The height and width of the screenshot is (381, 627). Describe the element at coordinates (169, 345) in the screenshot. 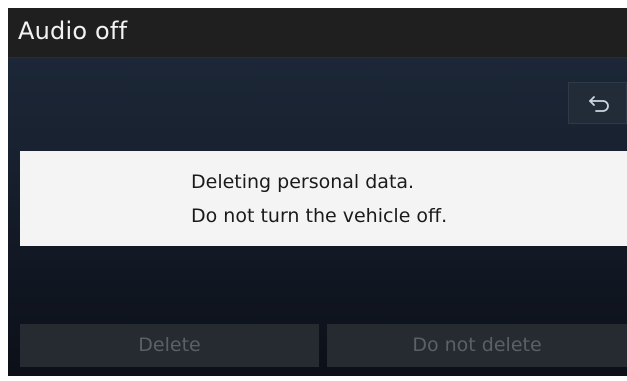

I see `delete-button: Delete` at that location.